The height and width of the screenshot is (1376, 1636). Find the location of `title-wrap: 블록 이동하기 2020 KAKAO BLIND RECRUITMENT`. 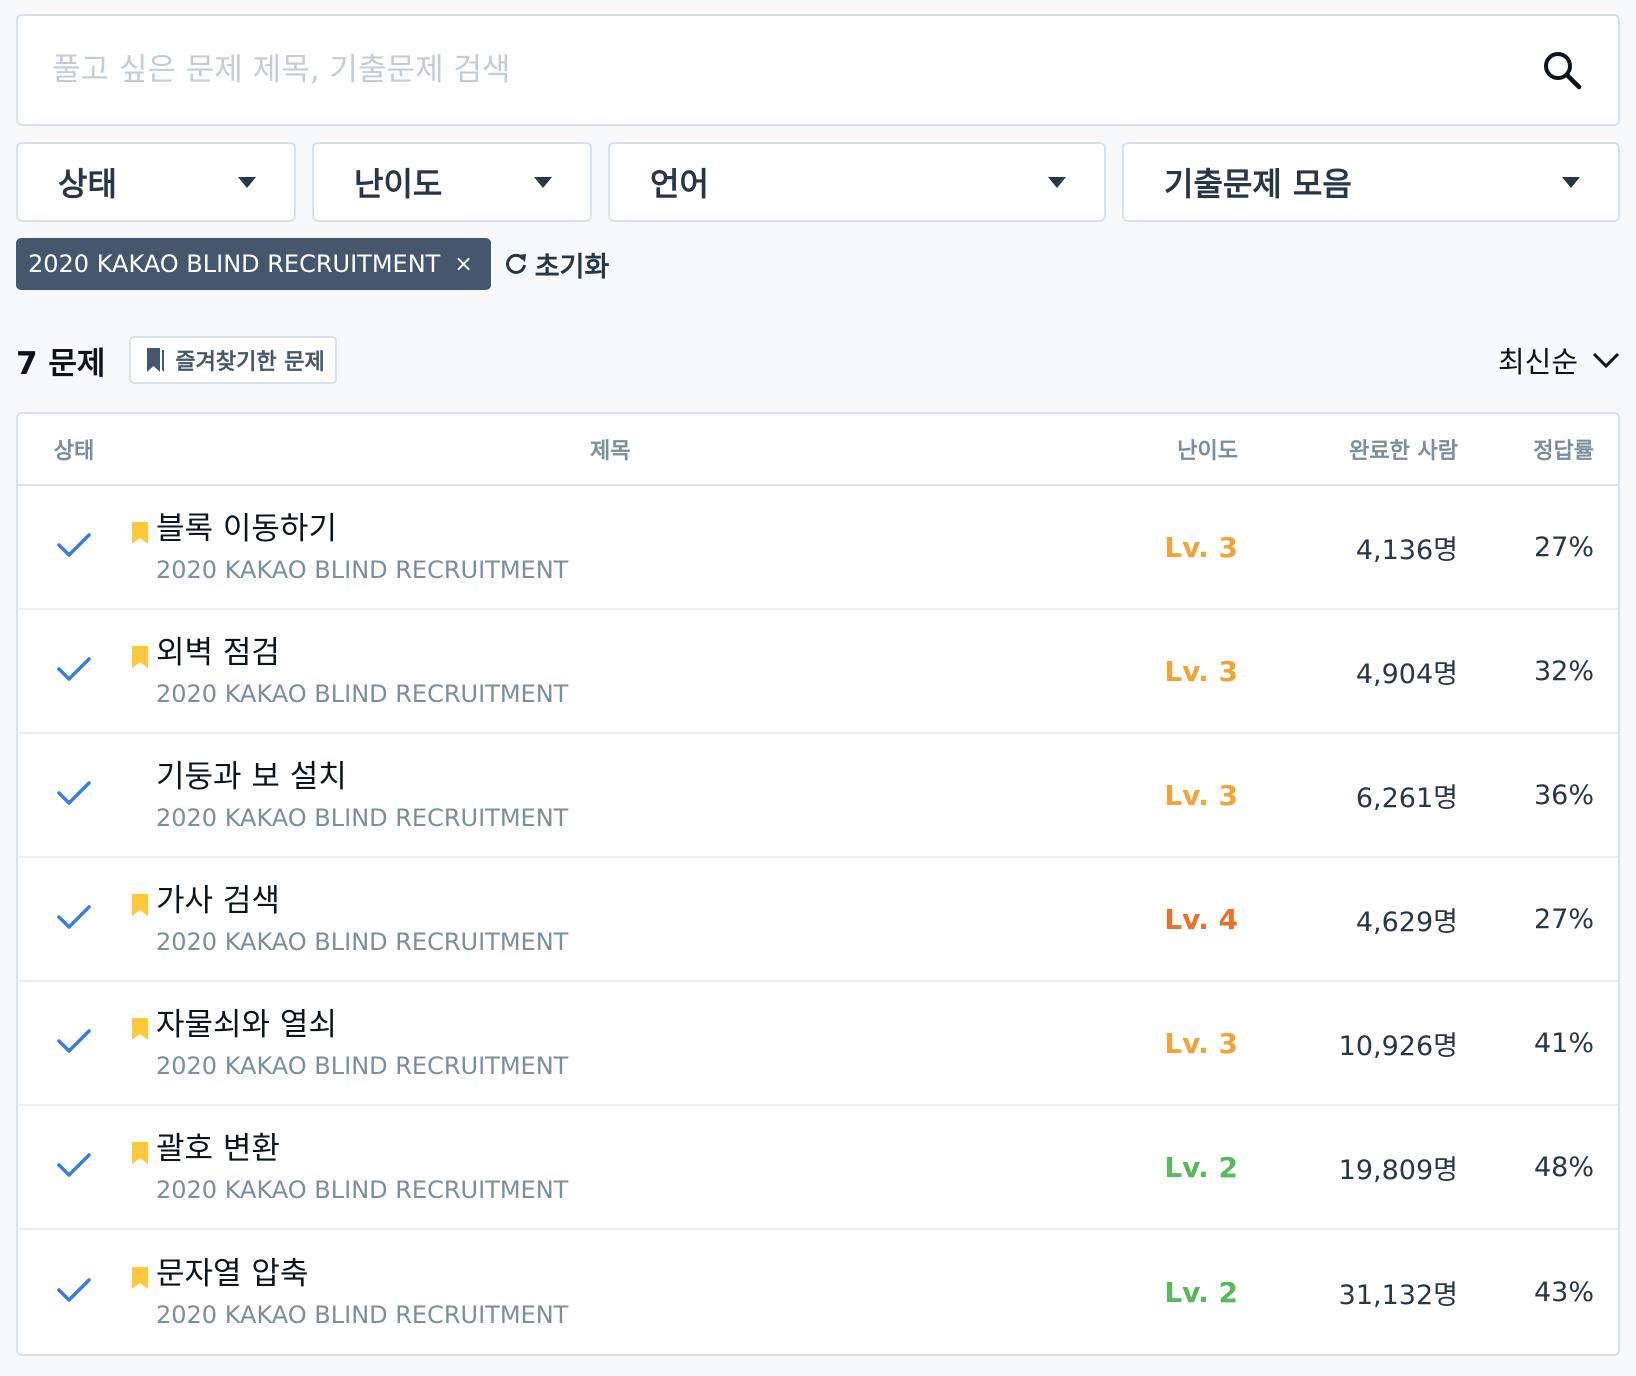

title-wrap: 블록 이동하기 2020 KAKAO BLIND RECRUITMENT is located at coordinates (349, 547).